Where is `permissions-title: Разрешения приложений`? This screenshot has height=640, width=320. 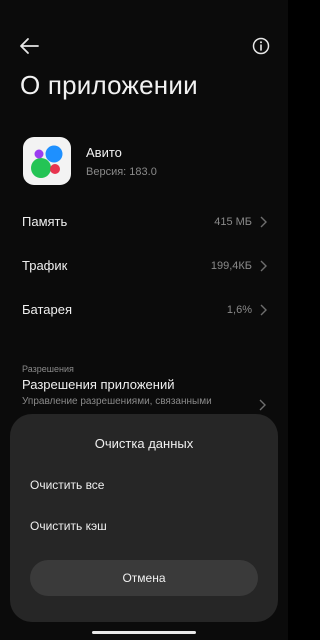 permissions-title: Разрешения приложений is located at coordinates (98, 384).